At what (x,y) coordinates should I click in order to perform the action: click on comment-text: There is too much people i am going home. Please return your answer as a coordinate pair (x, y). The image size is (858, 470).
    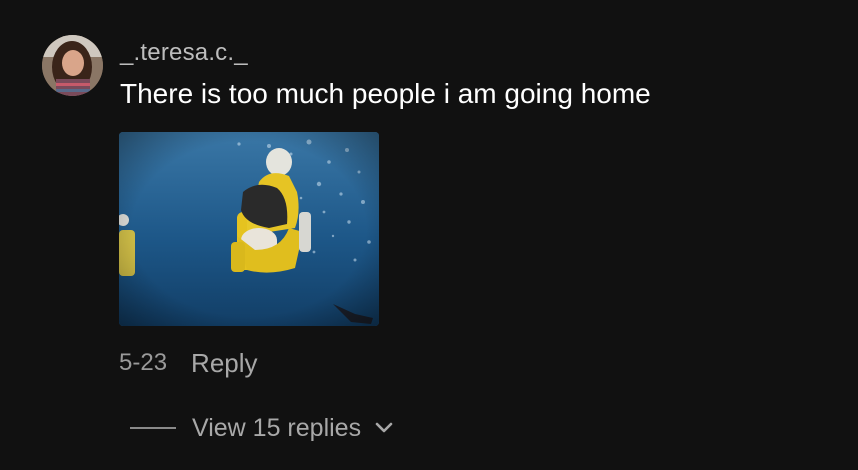
    Looking at the image, I should click on (385, 93).